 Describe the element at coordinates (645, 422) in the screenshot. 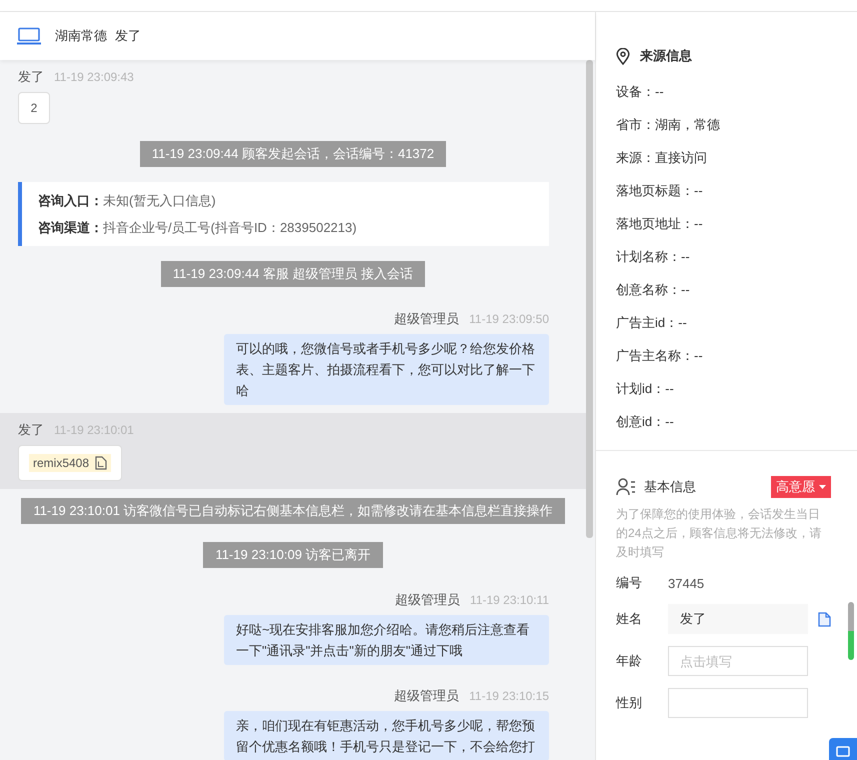

I see `source-info-row-text: 创意id：--` at that location.